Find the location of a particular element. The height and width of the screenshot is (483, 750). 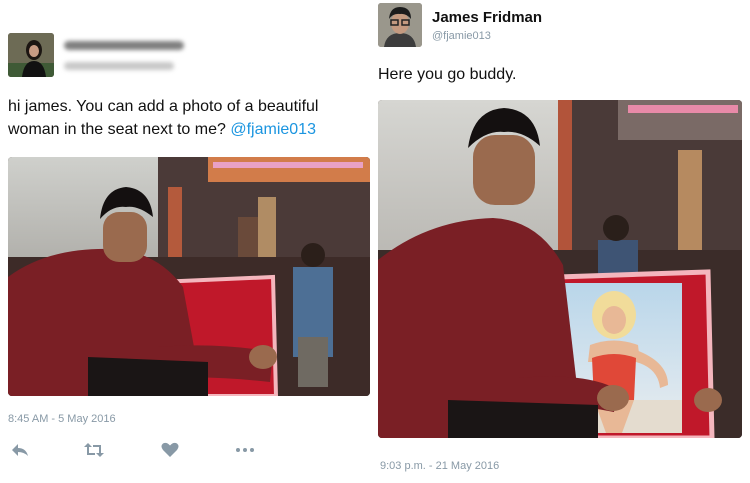

reply-icon is located at coordinates (21, 451).